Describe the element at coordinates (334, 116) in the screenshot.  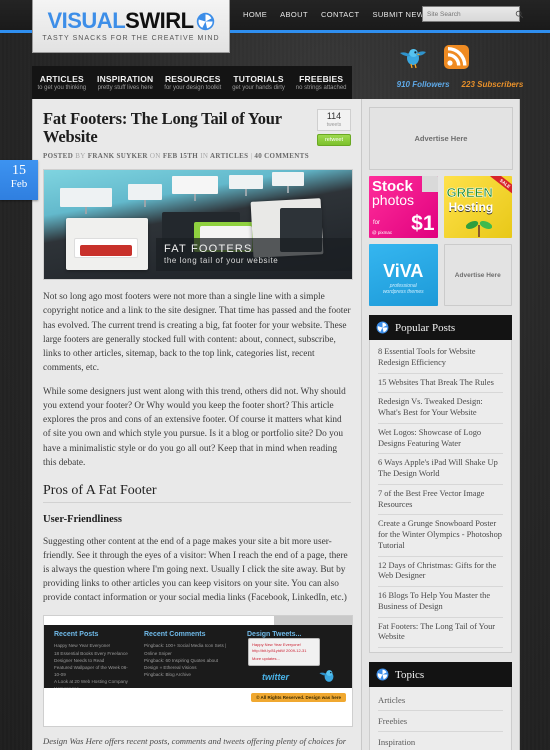
I see `tweet-count-number: 114` at that location.